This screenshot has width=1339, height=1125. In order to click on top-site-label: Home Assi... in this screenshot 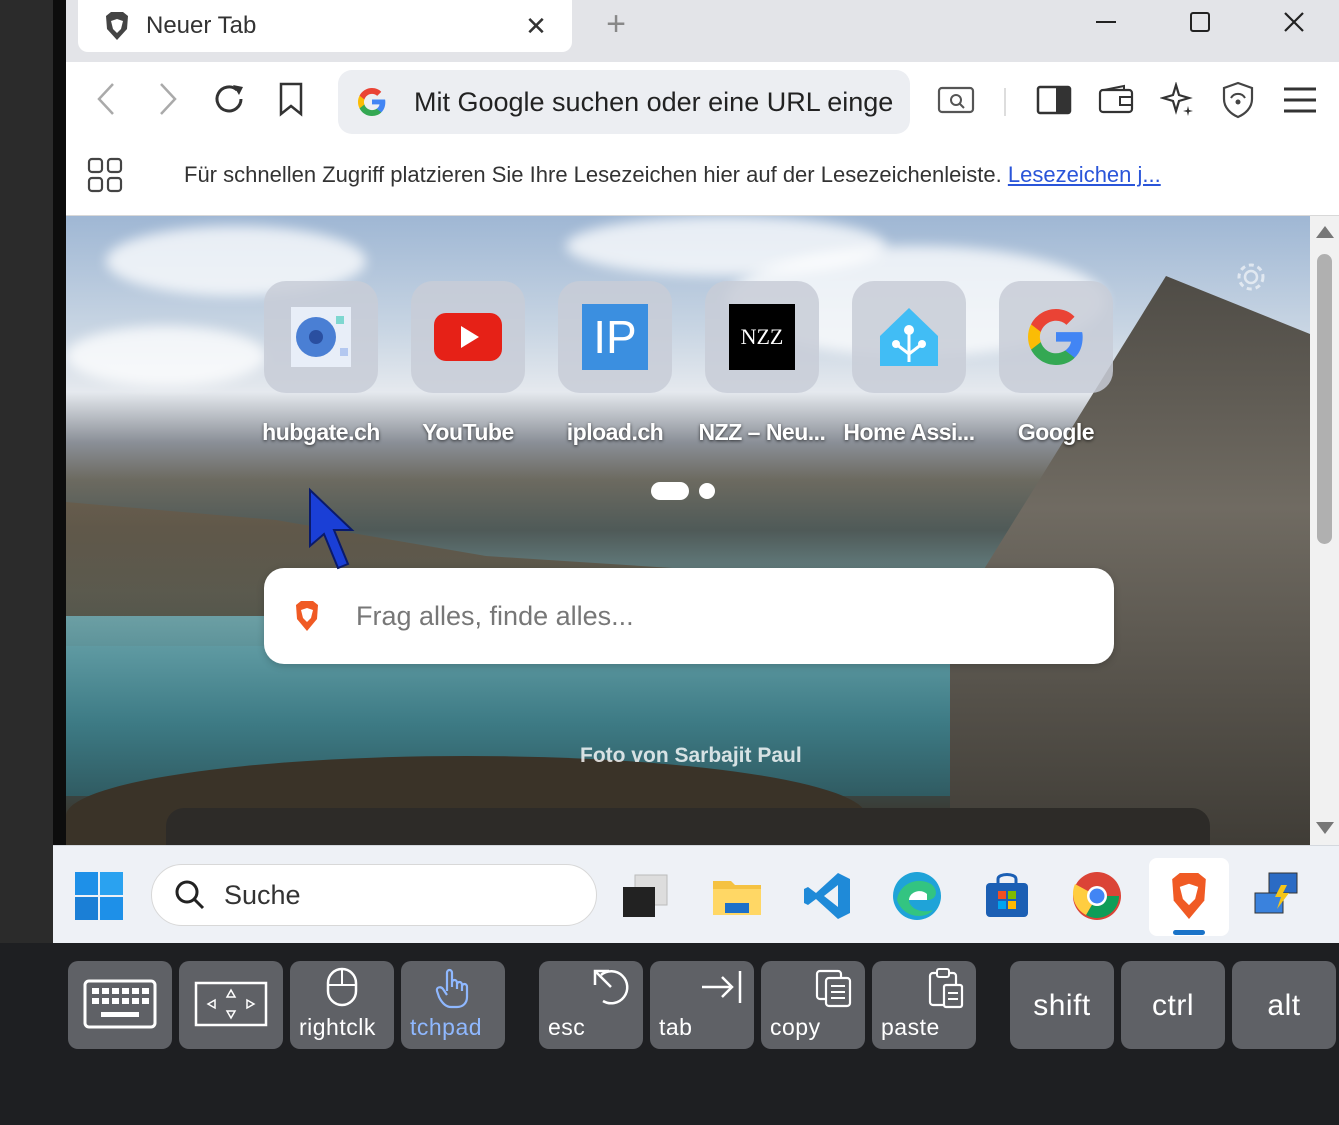, I will do `click(909, 432)`.